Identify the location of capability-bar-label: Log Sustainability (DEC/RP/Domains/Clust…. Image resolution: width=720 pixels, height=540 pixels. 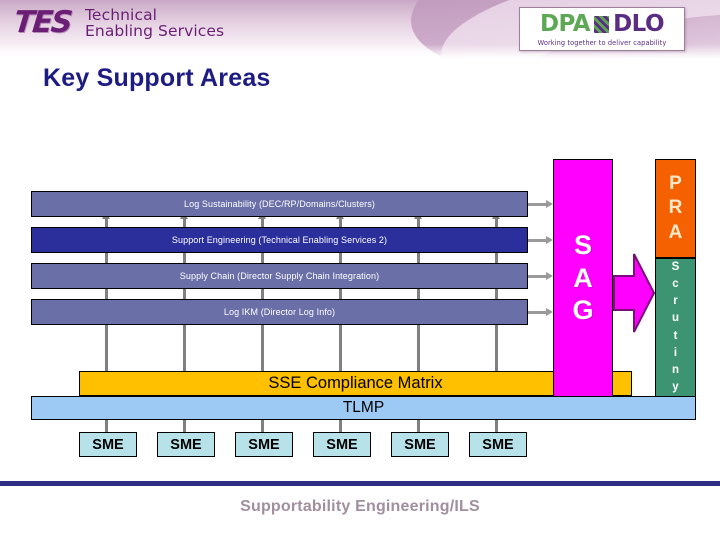
(279, 204).